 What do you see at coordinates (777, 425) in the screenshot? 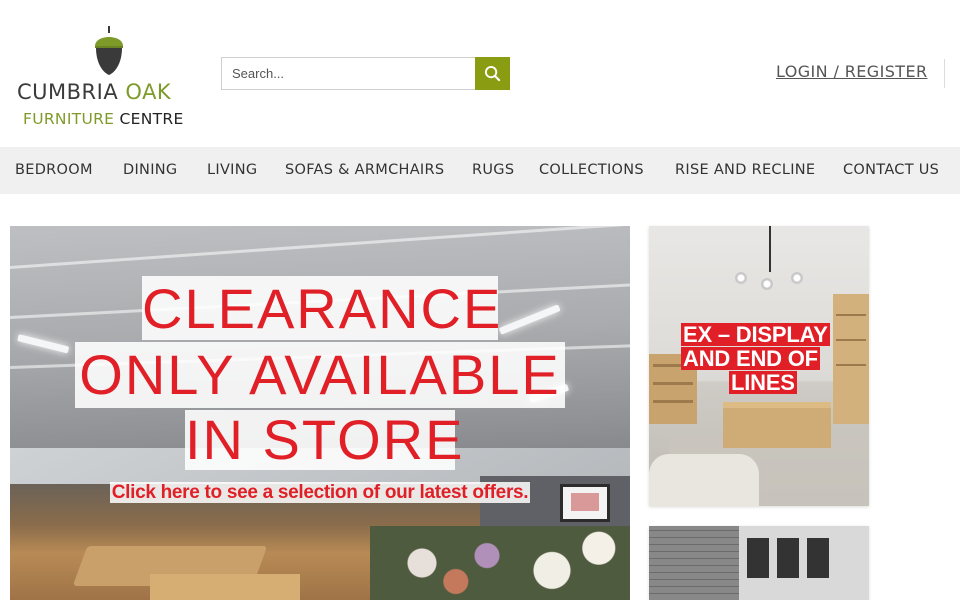
I see `oak-coffee-table` at bounding box center [777, 425].